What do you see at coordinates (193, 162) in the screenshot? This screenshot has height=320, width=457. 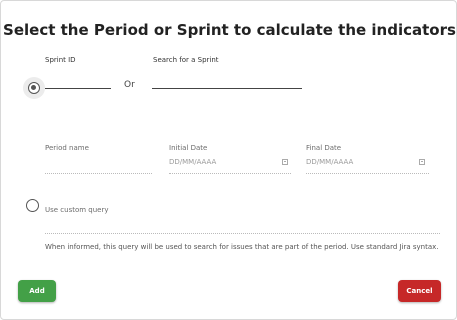 I see `initial-date-placeholder: DD/MM/AAAA` at bounding box center [193, 162].